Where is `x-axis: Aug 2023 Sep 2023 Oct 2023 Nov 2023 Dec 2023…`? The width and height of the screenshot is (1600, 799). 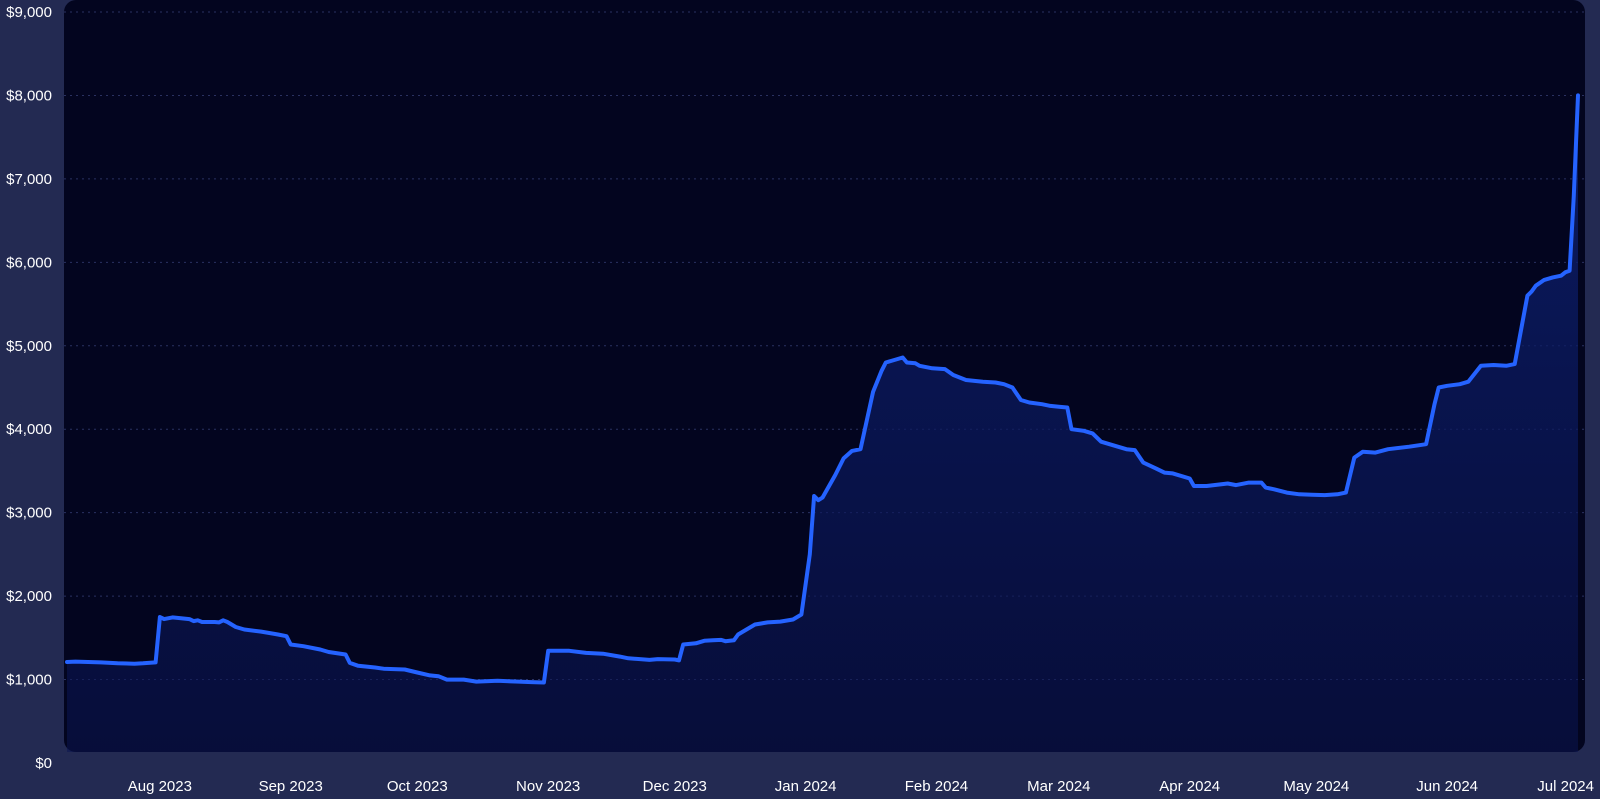 x-axis: Aug 2023 Sep 2023 Oct 2023 Nov 2023 Dec 2023… is located at coordinates (861, 786).